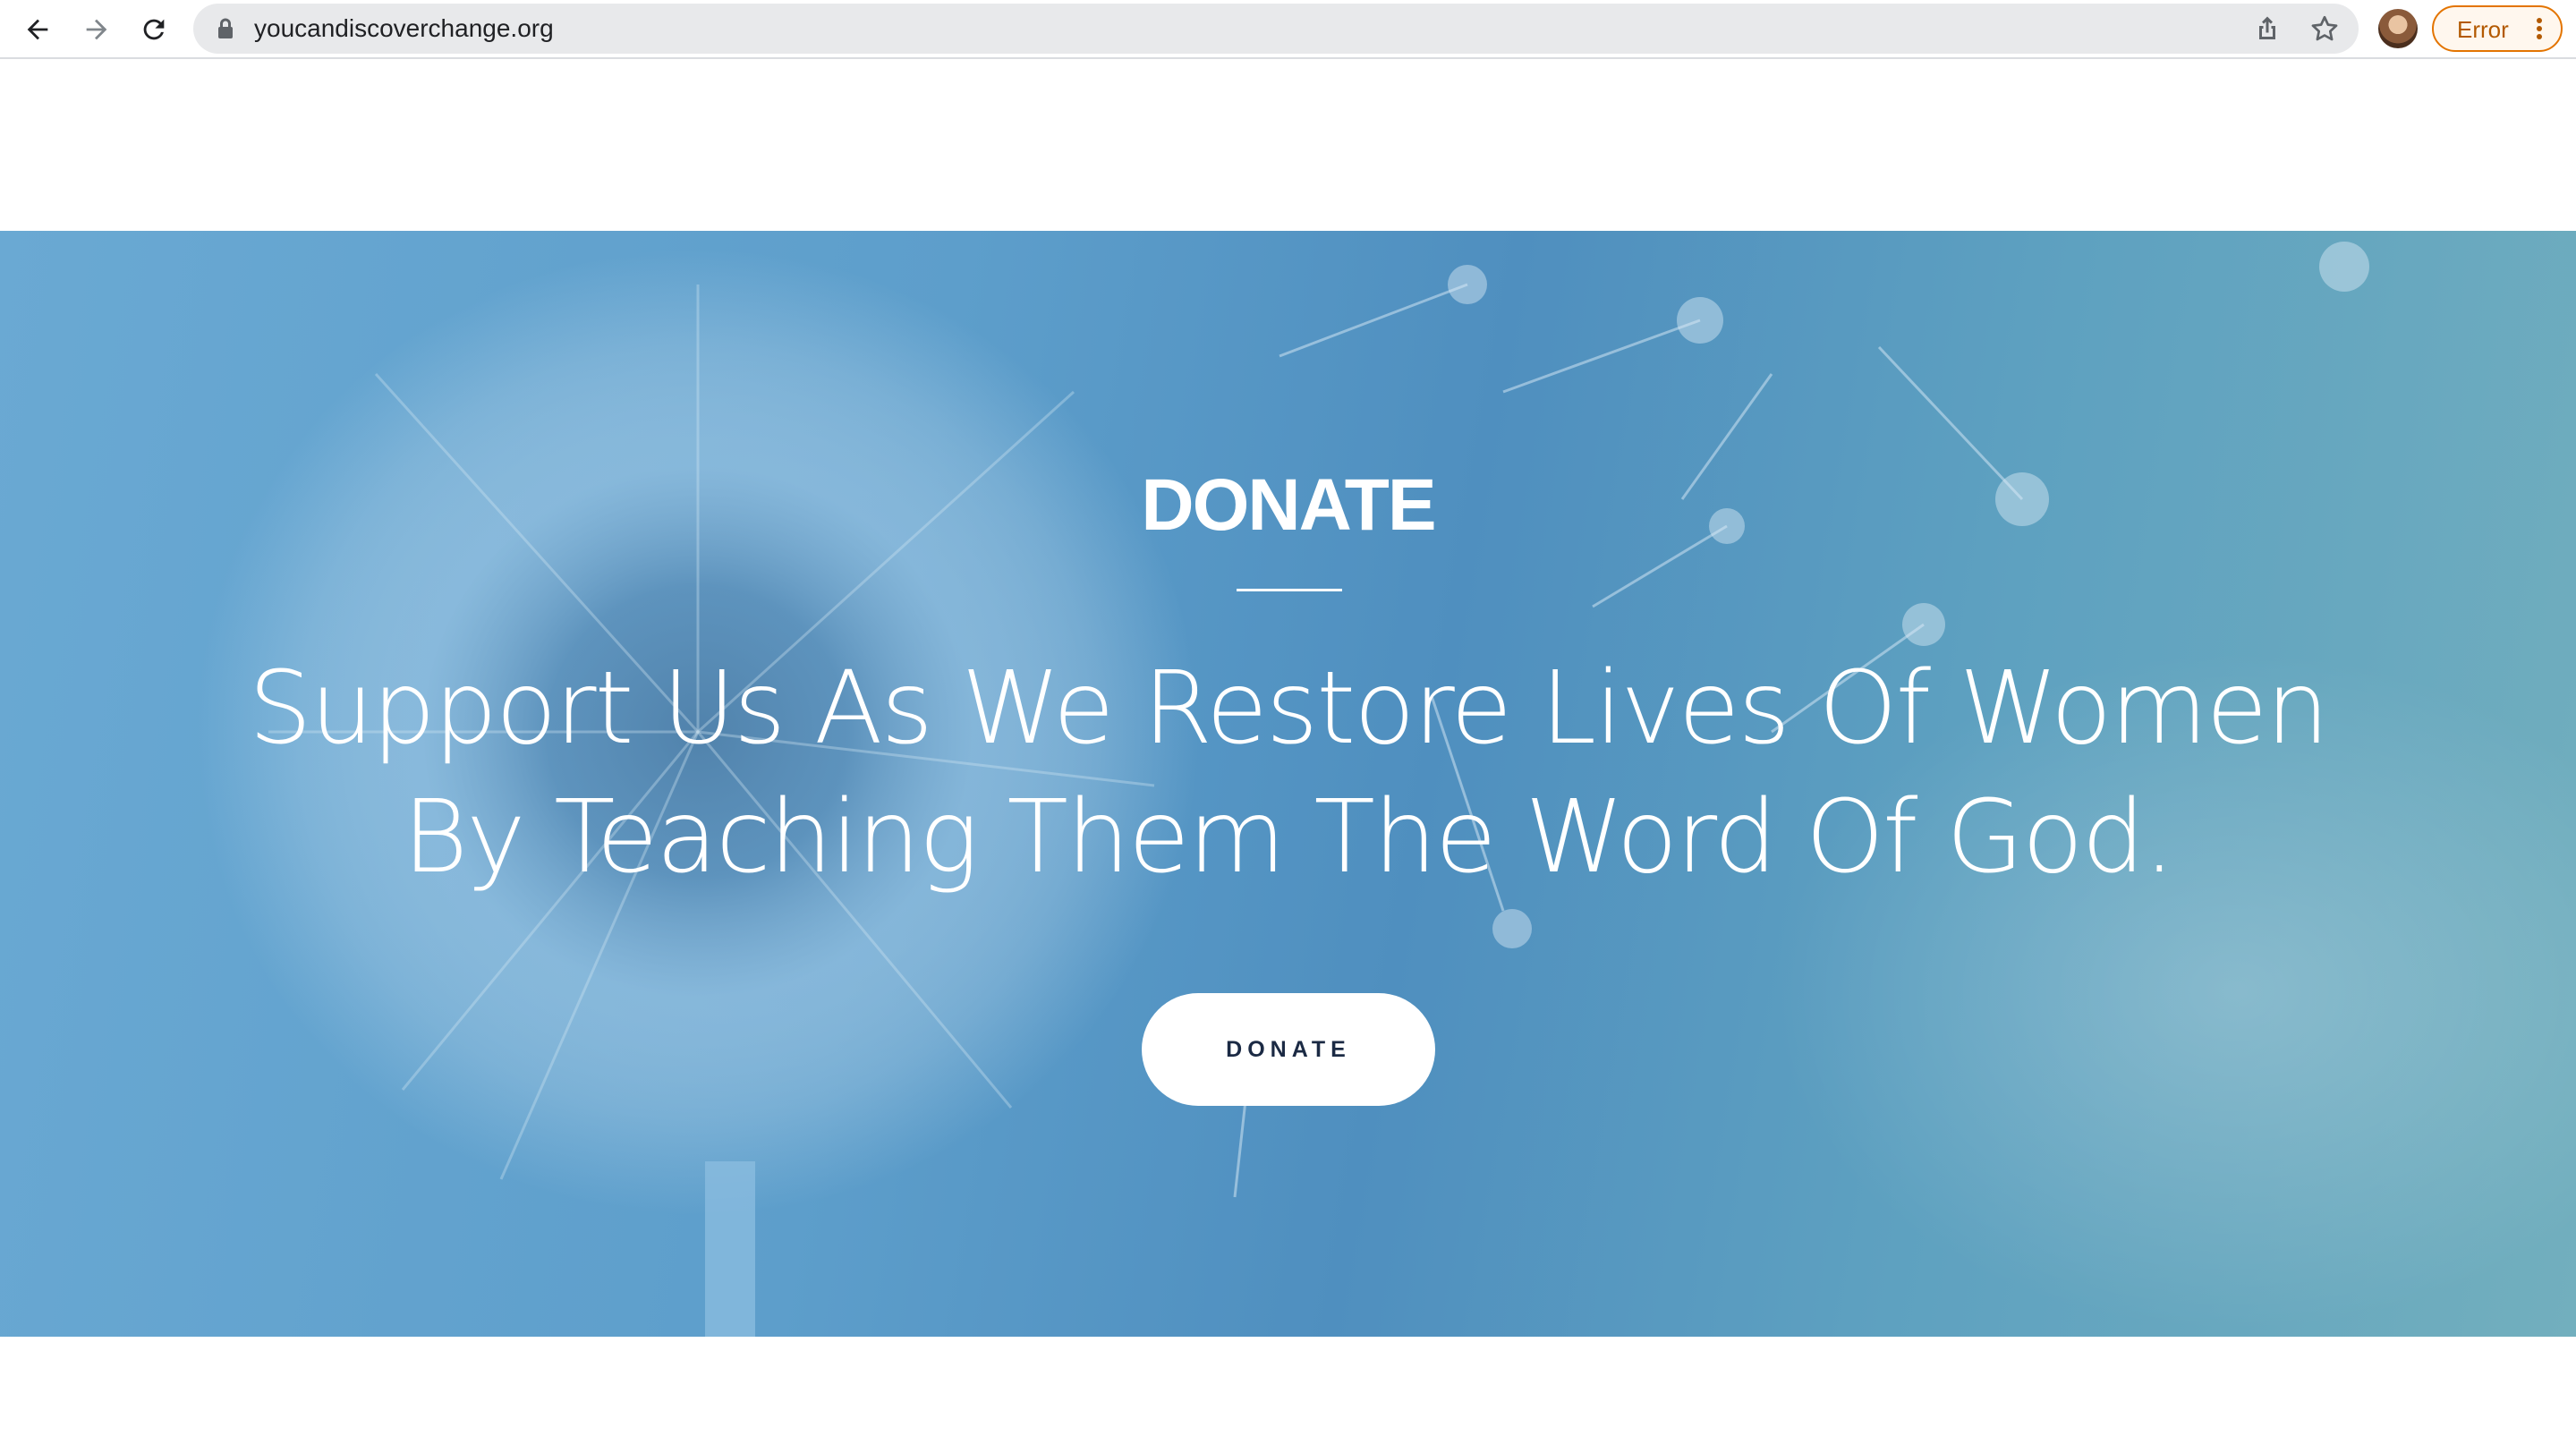 The height and width of the screenshot is (1436, 2576). What do you see at coordinates (2539, 30) in the screenshot?
I see `more-vert-icon` at bounding box center [2539, 30].